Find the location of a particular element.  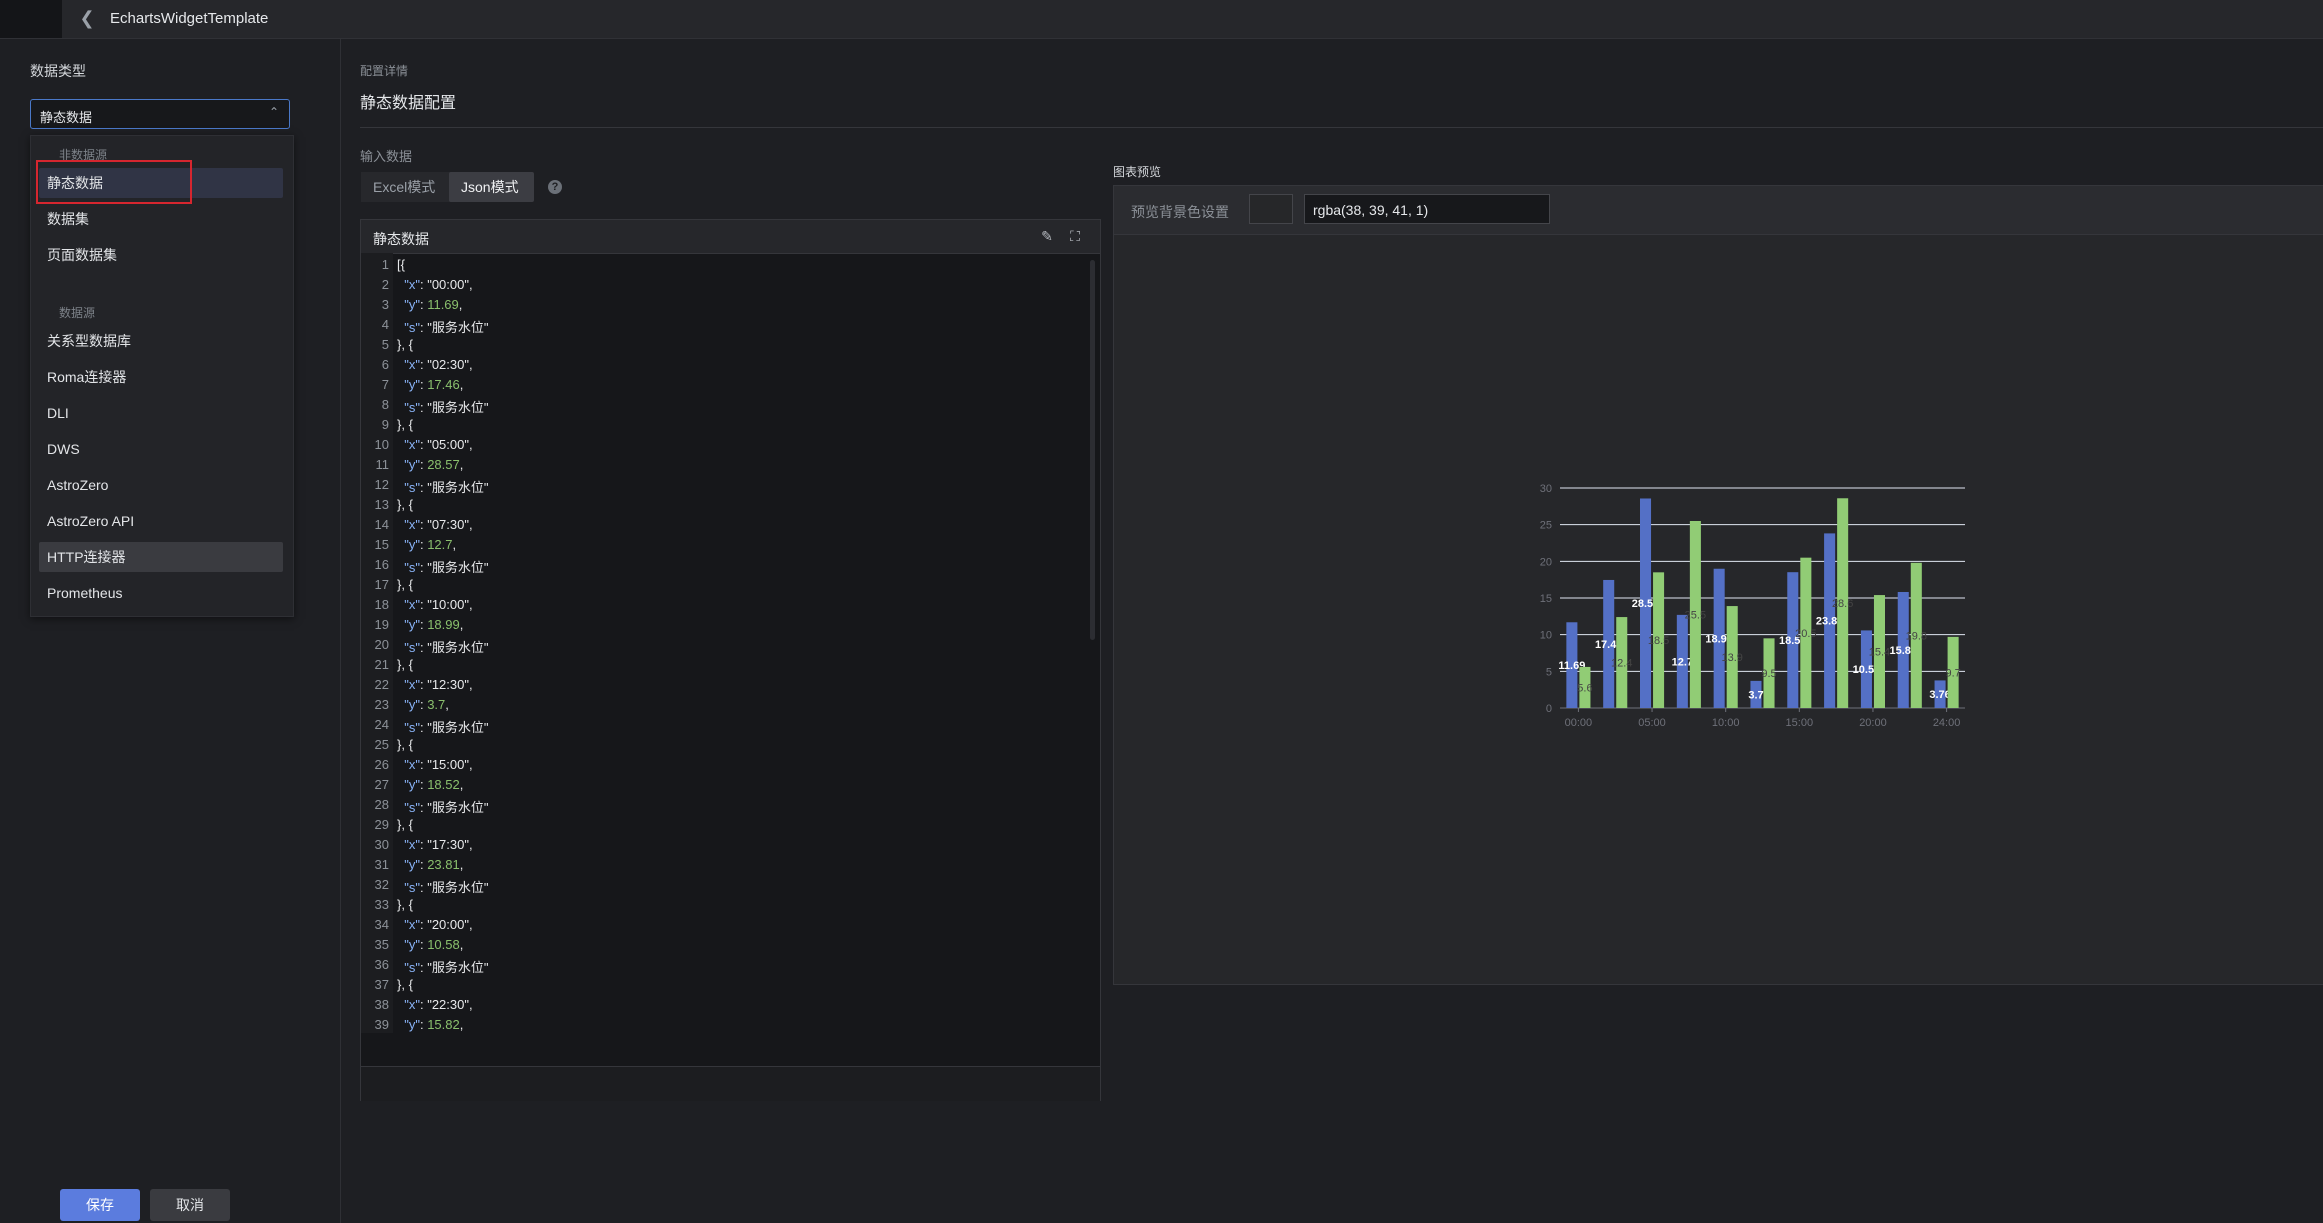

line-number: 7 is located at coordinates (385, 384).